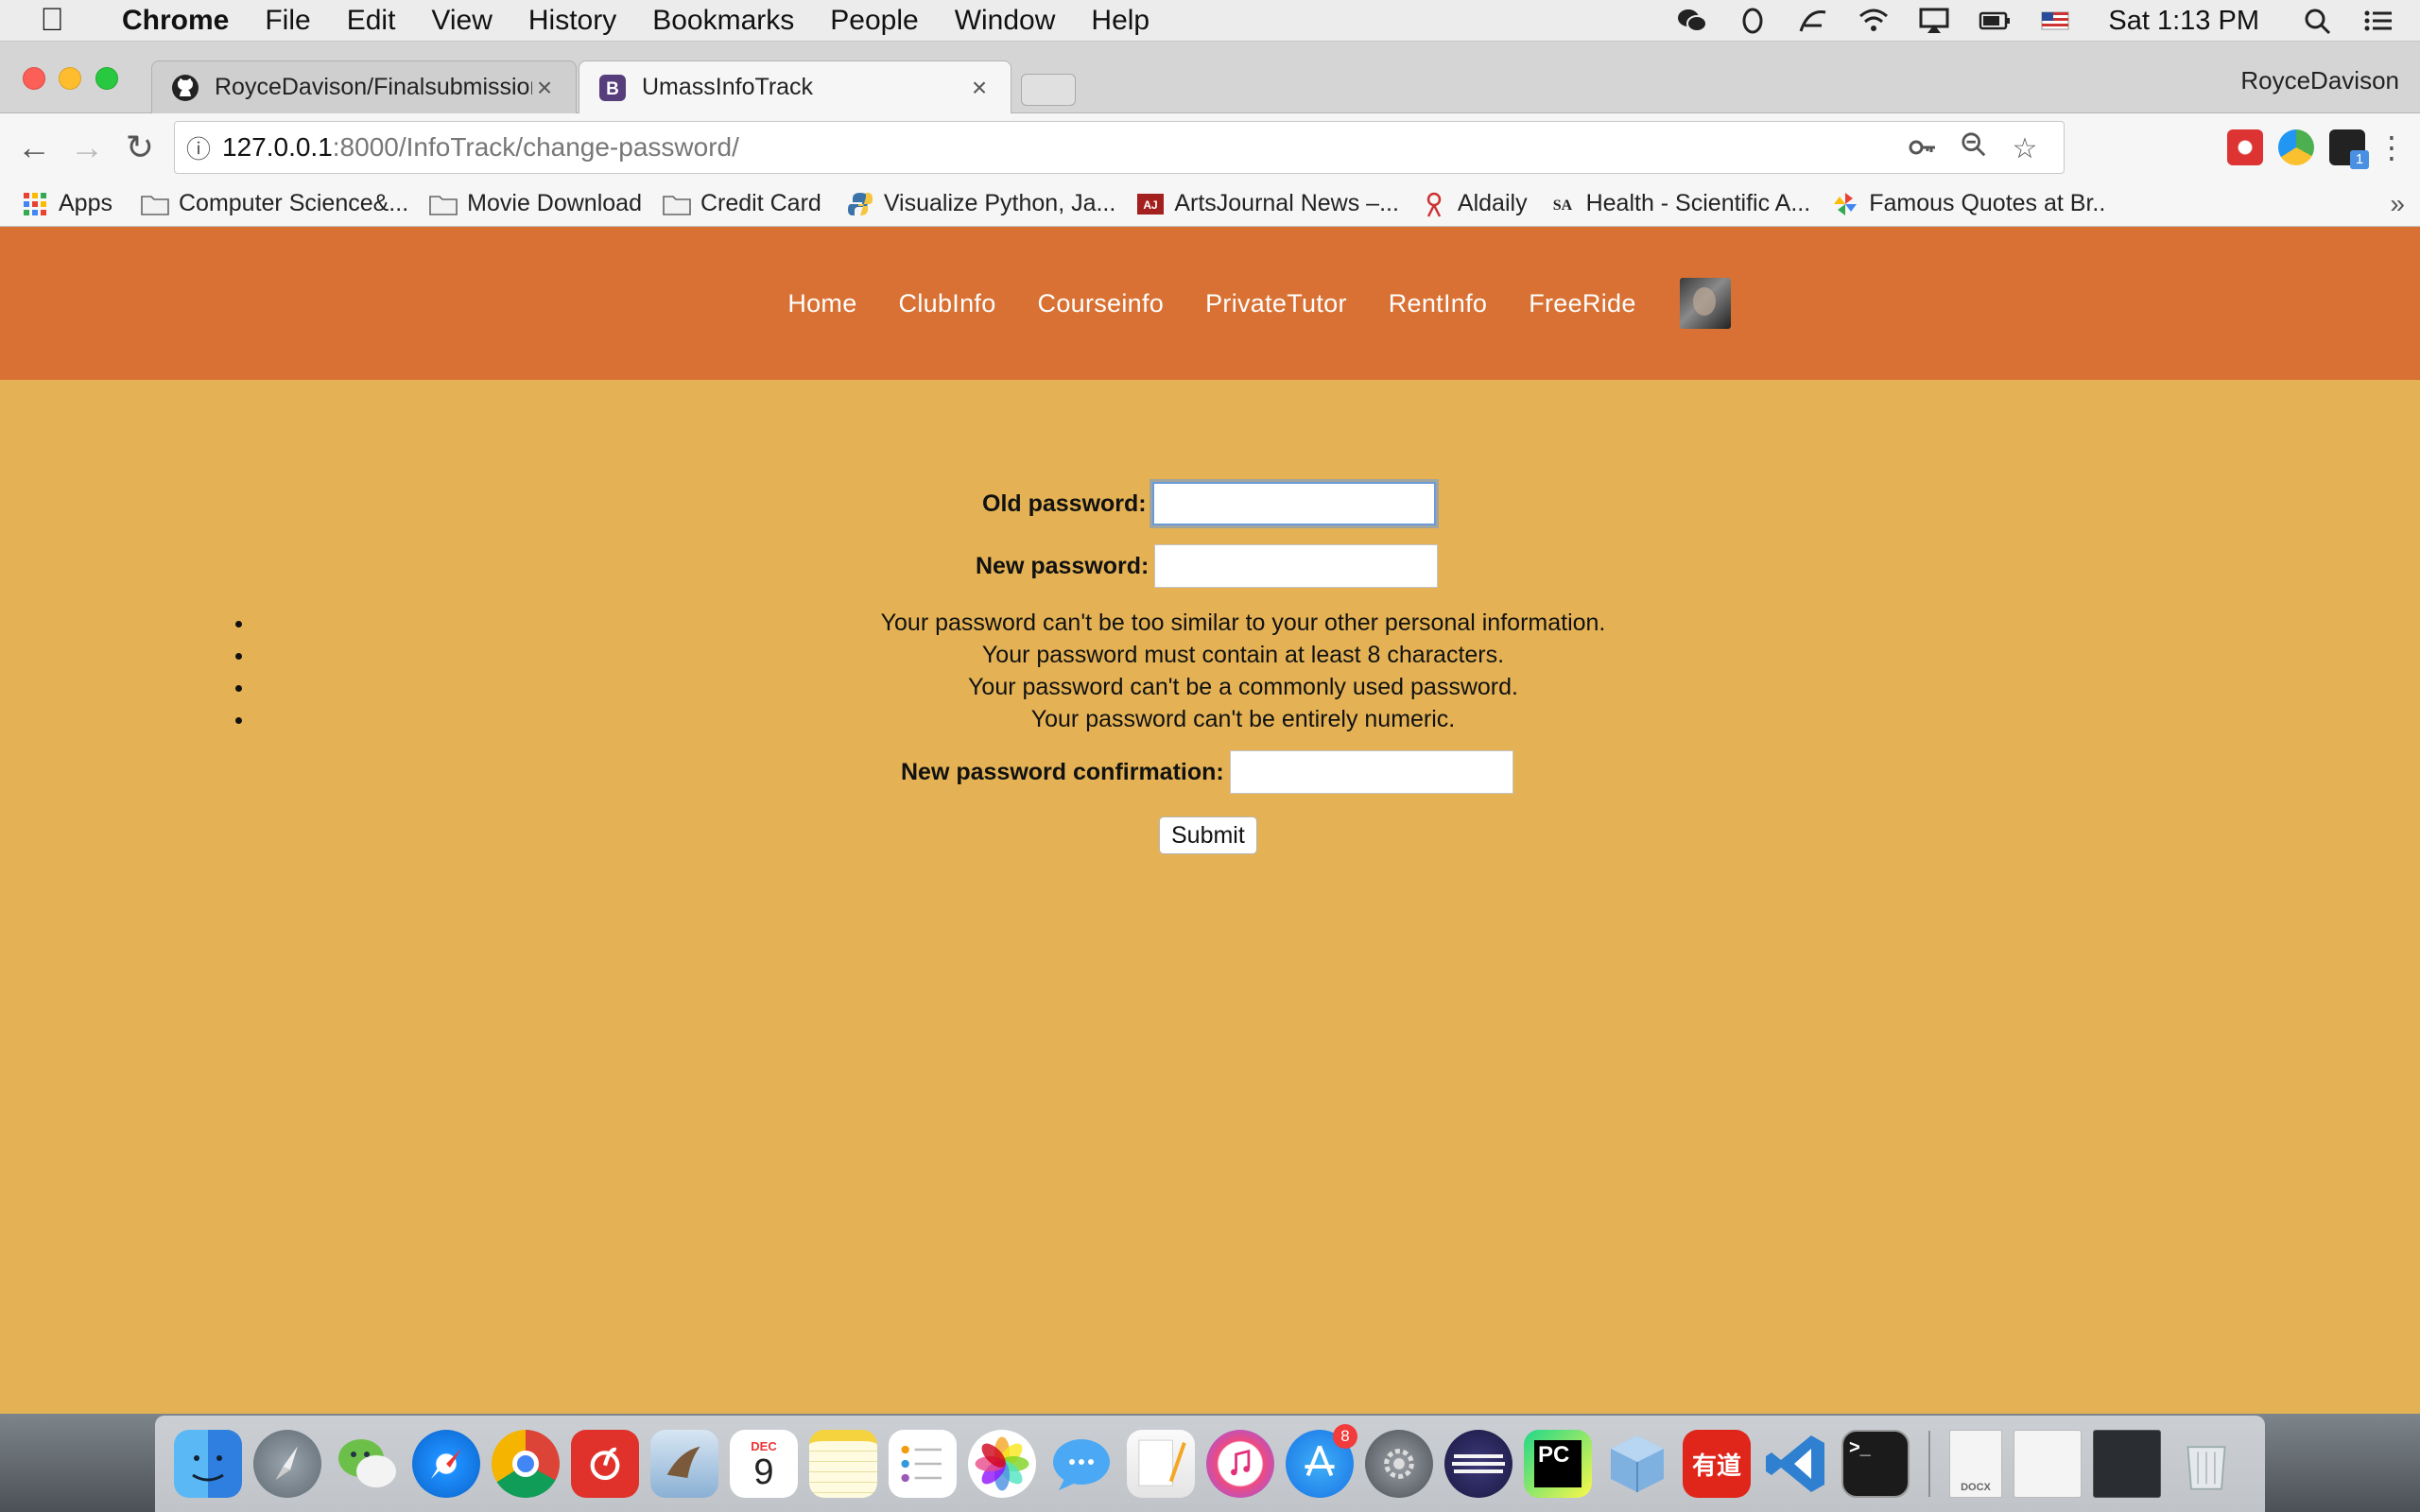 Image resolution: width=2420 pixels, height=1512 pixels. What do you see at coordinates (208, 1464) in the screenshot?
I see `finder-icon` at bounding box center [208, 1464].